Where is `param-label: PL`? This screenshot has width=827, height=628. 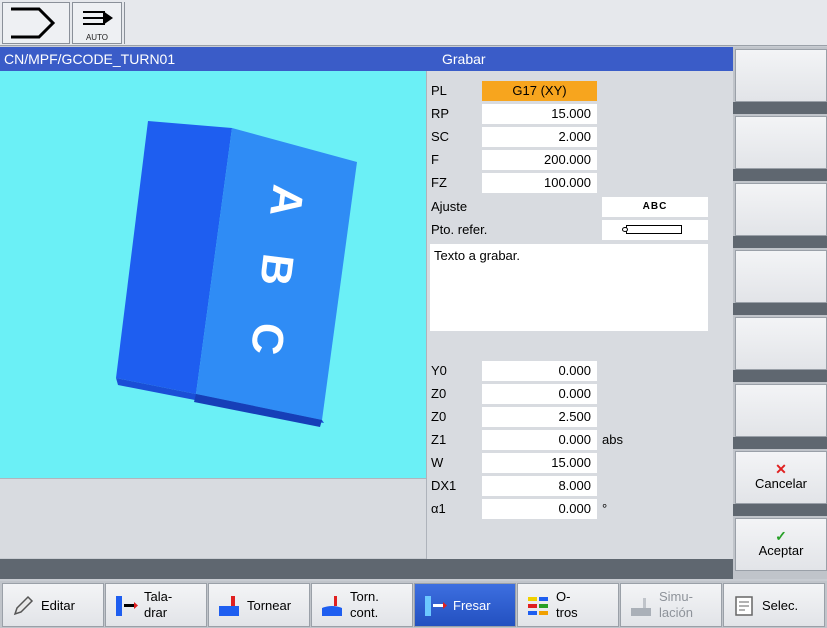 param-label: PL is located at coordinates (439, 90).